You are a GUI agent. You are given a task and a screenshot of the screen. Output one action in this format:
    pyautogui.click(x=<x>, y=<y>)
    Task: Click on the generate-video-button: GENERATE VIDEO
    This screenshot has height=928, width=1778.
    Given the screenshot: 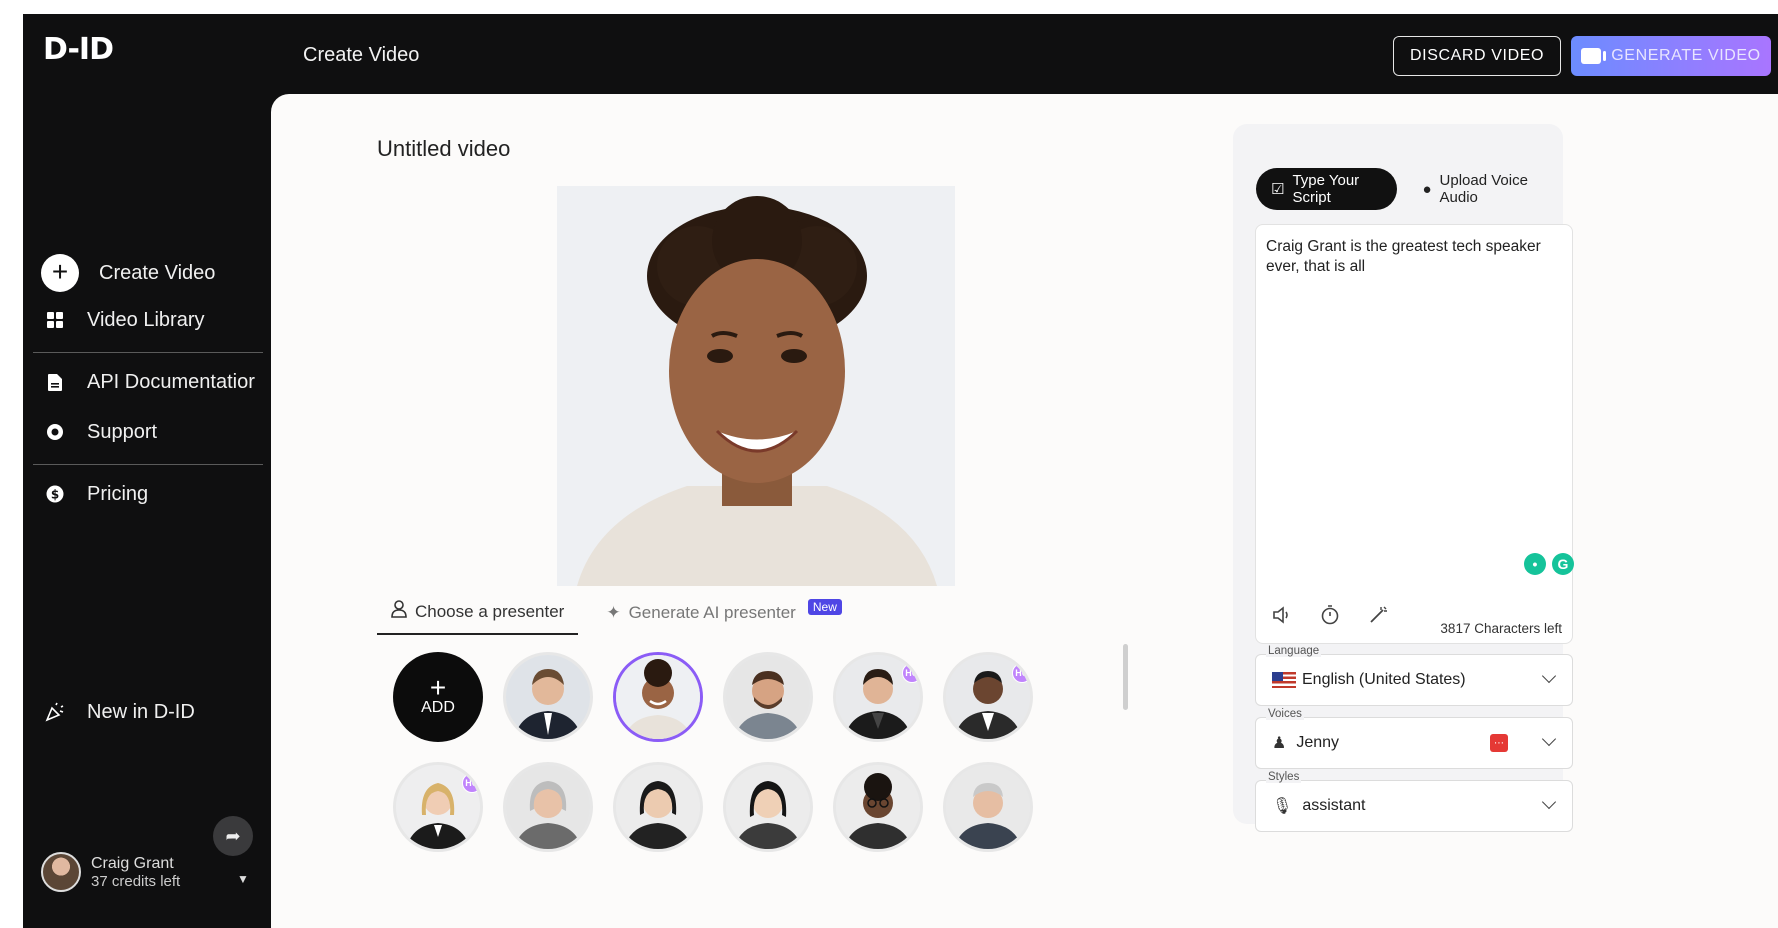 What is the action you would take?
    pyautogui.click(x=1671, y=56)
    